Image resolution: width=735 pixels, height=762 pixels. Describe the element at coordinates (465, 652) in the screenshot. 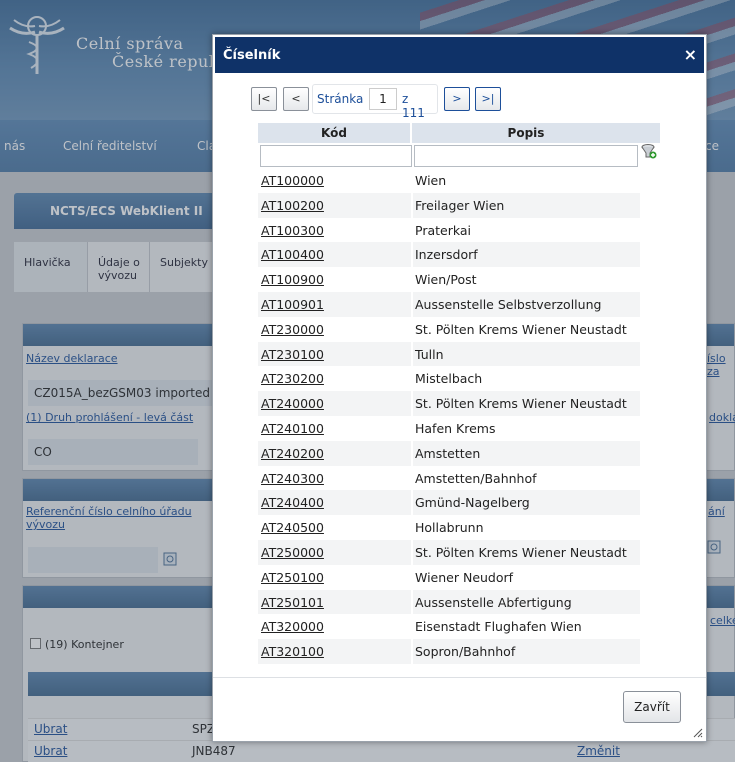

I see `description-cell: Sopron/Bahnhof` at that location.